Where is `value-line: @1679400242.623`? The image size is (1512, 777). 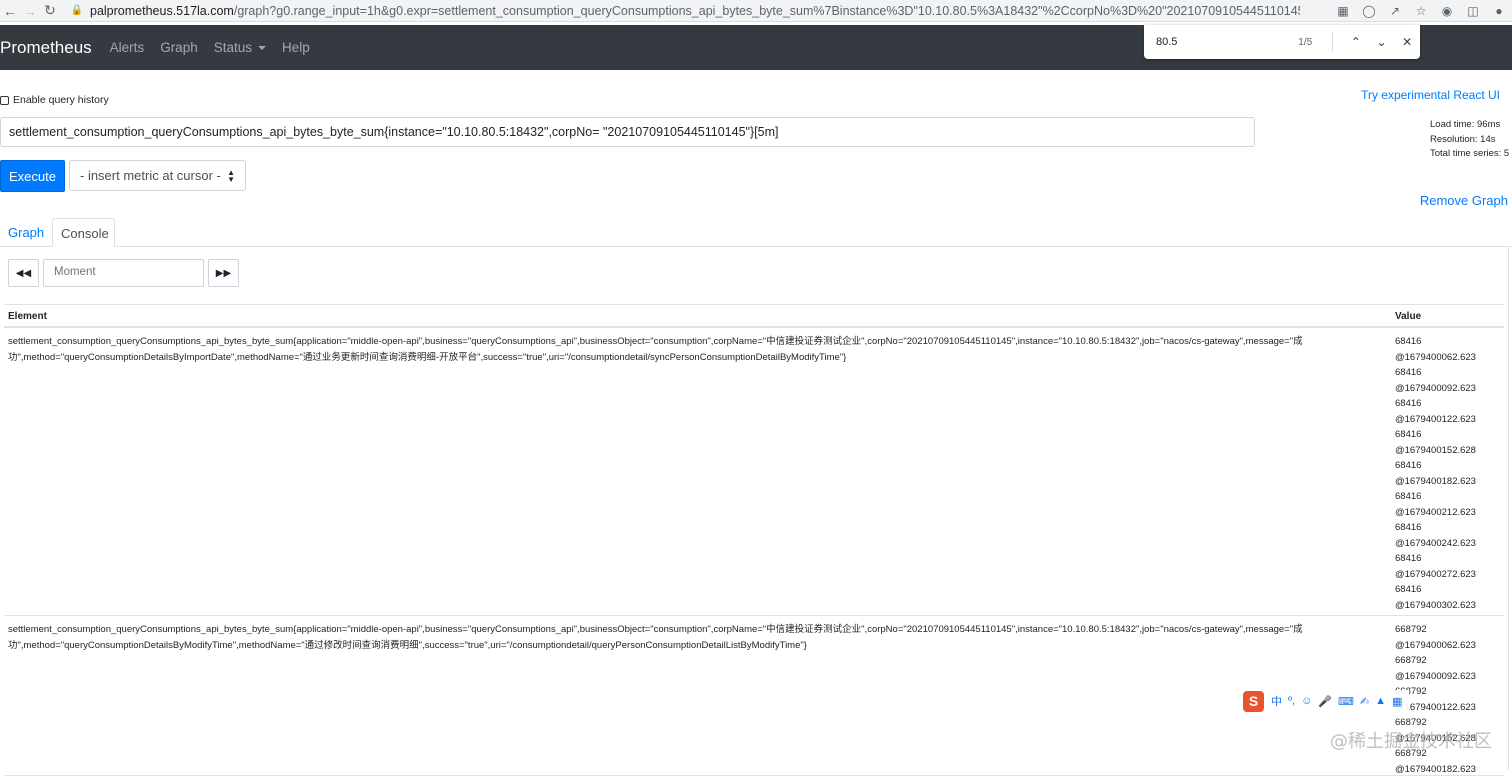
value-line: @1679400242.623 is located at coordinates (1435, 544).